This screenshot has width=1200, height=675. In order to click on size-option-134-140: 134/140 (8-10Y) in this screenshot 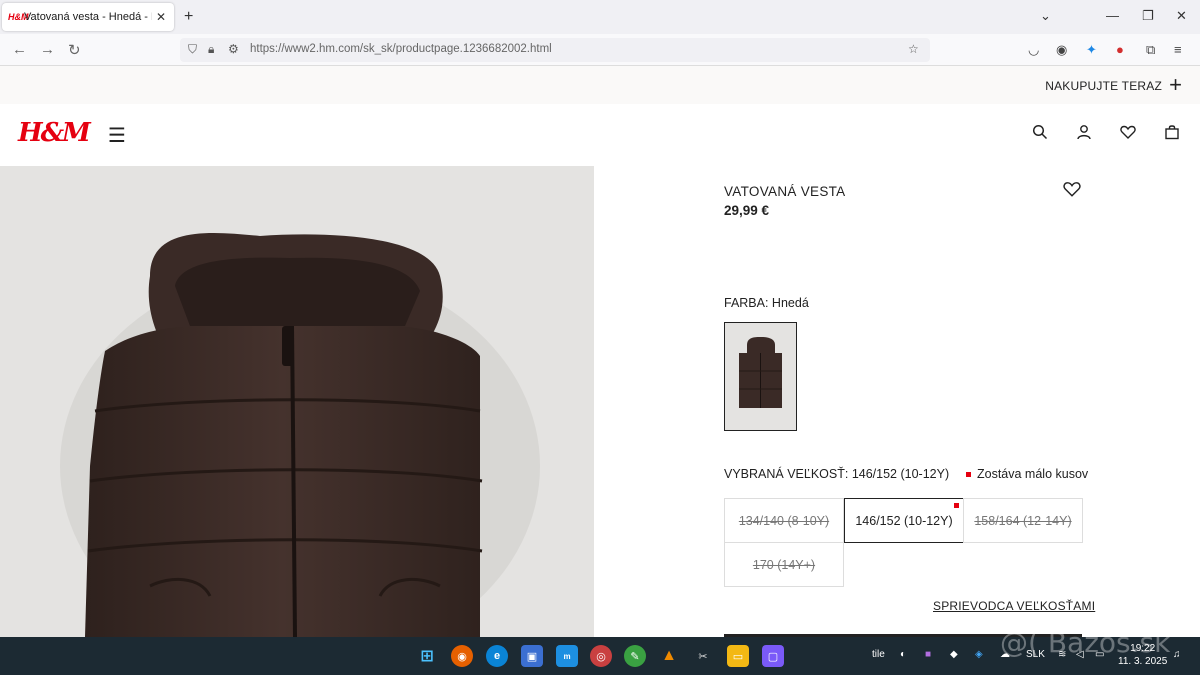, I will do `click(784, 520)`.